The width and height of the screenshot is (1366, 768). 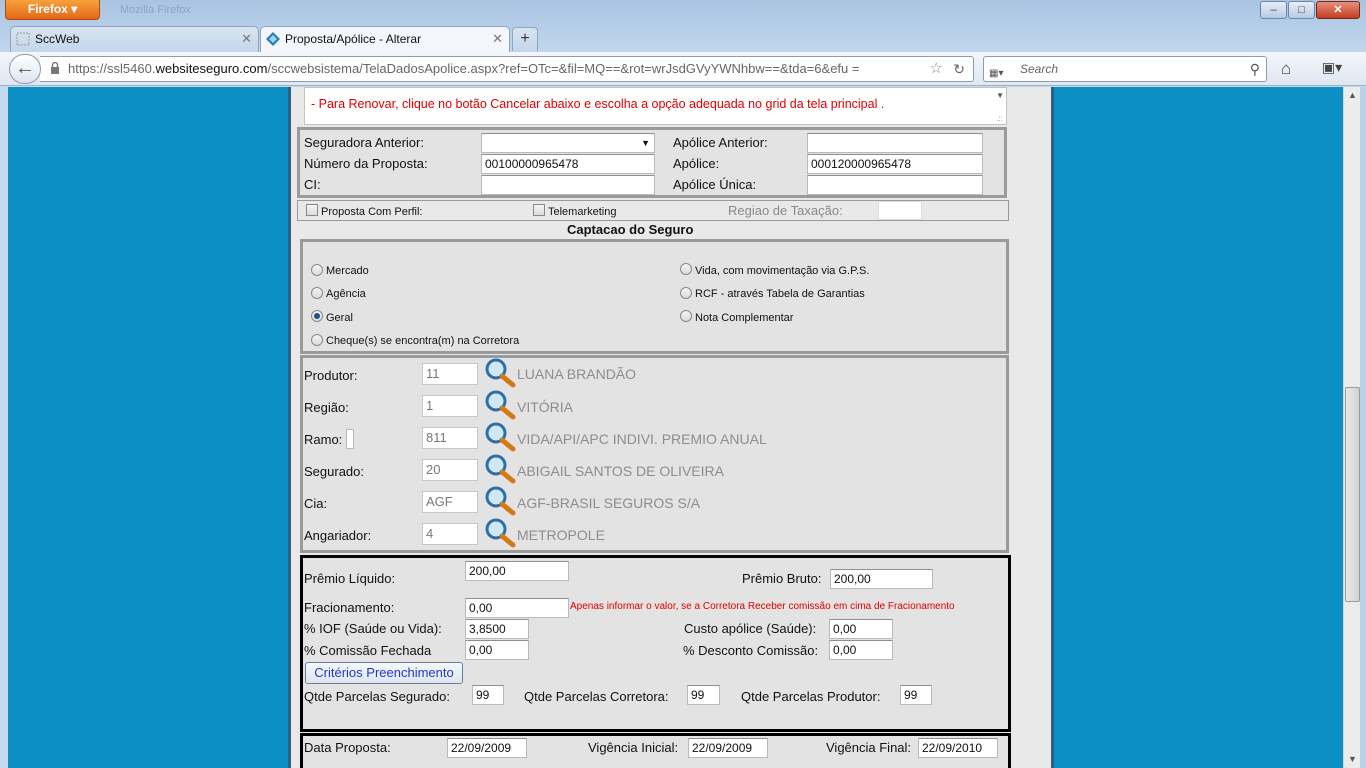 I want to click on radio-rcf, so click(x=686, y=293).